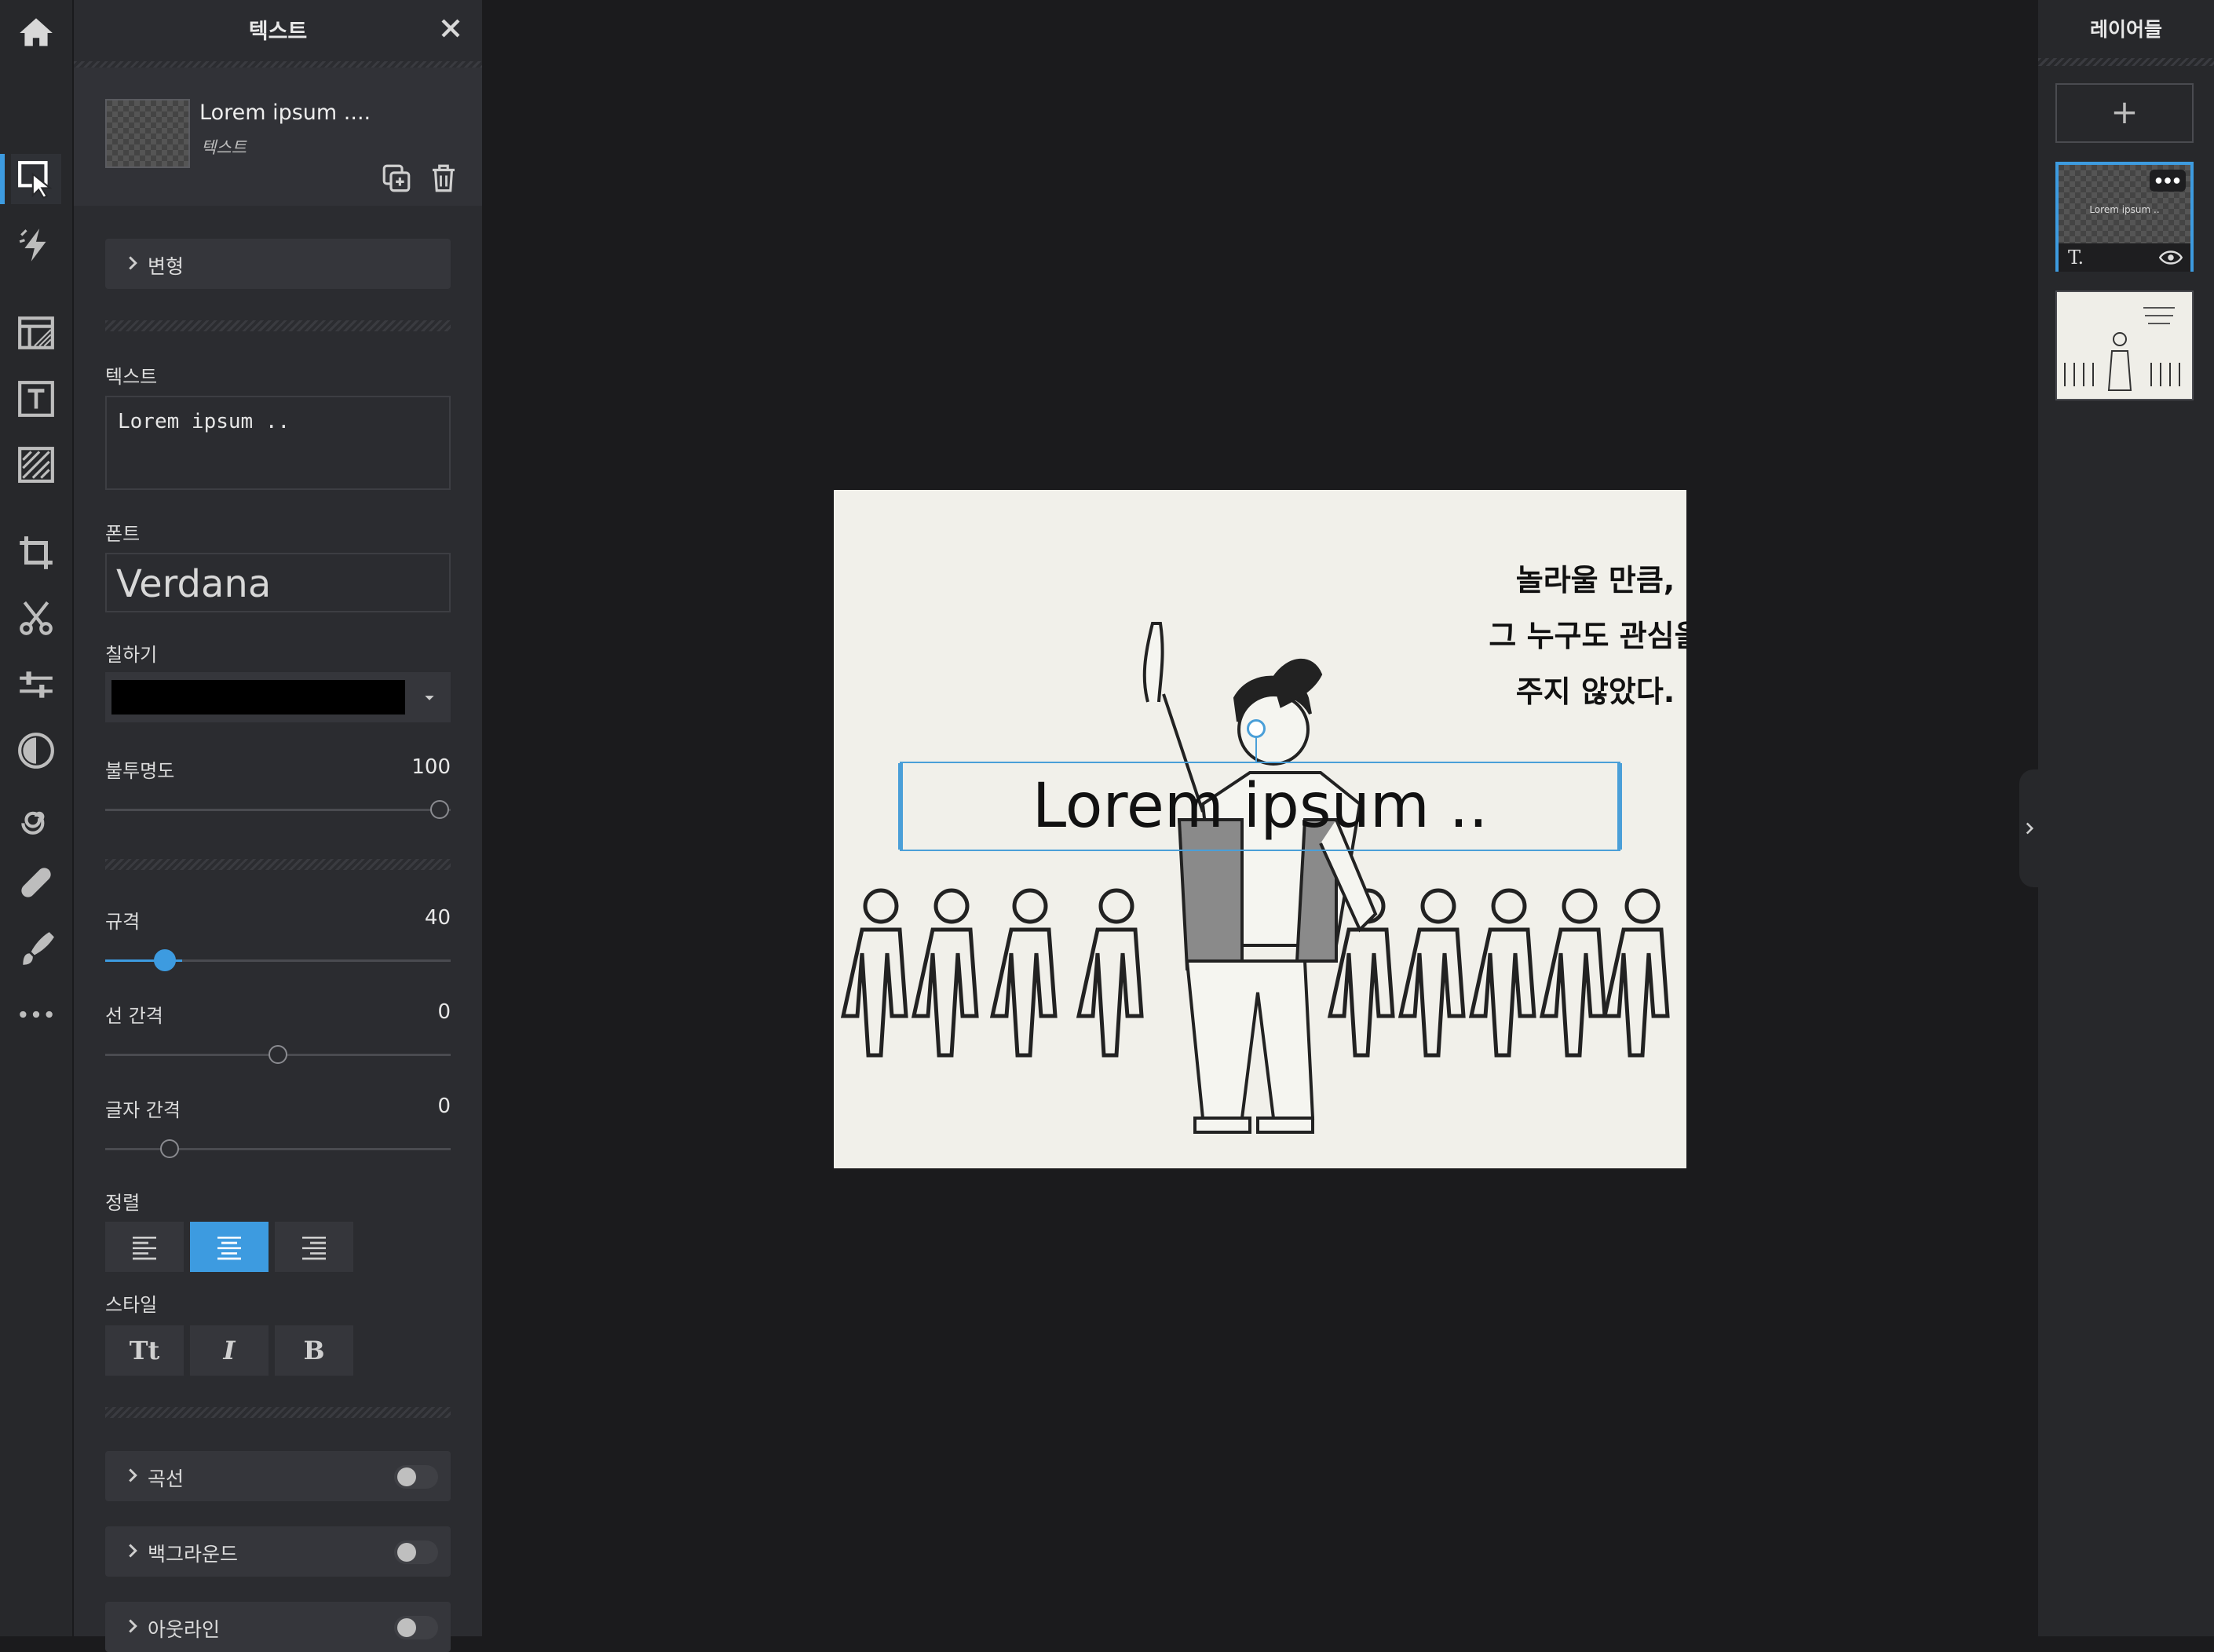 The height and width of the screenshot is (1652, 2214). I want to click on layer-options-button, so click(2168, 181).